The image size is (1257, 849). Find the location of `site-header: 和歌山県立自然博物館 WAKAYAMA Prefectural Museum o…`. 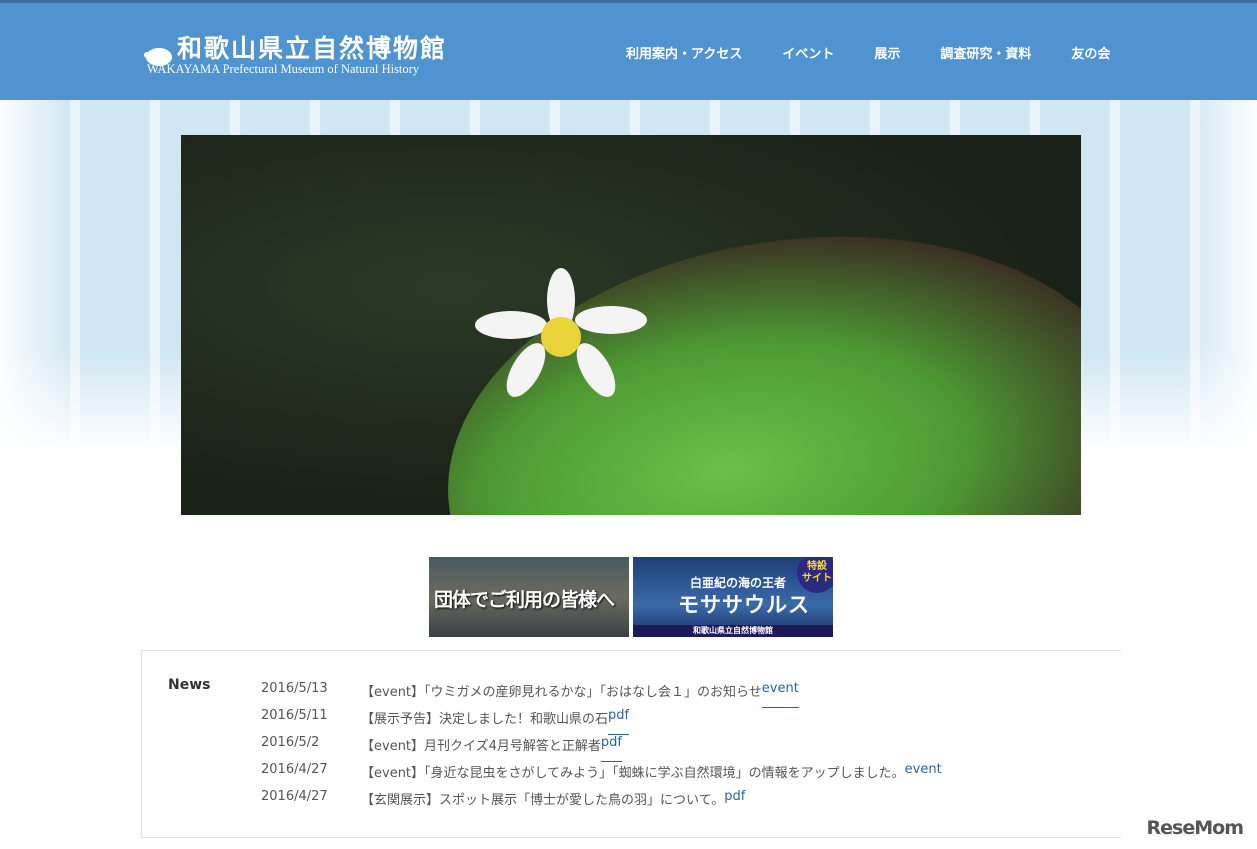

site-header: 和歌山県立自然博物館 WAKAYAMA Prefectural Museum o… is located at coordinates (628, 50).